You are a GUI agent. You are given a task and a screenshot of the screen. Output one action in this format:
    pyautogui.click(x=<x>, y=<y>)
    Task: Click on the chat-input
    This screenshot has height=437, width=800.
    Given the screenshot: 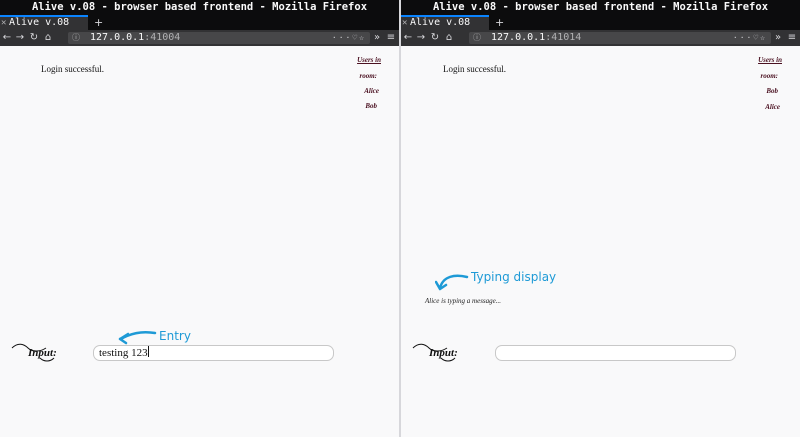 What is the action you would take?
    pyautogui.click(x=615, y=353)
    